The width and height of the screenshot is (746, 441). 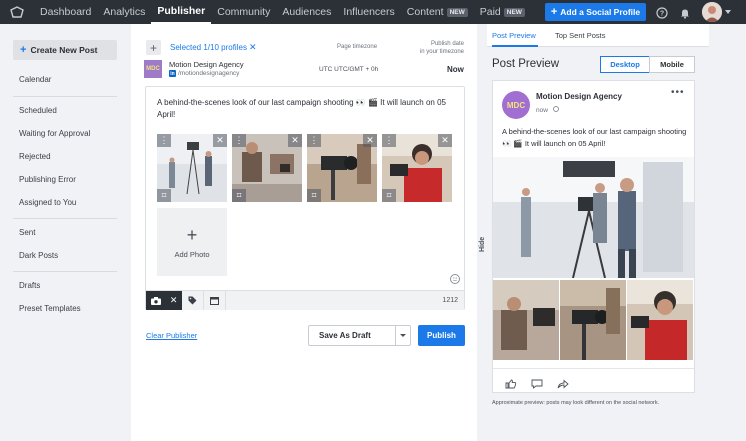 What do you see at coordinates (29, 285) in the screenshot?
I see `sidebar-item-drafts: Drafts` at bounding box center [29, 285].